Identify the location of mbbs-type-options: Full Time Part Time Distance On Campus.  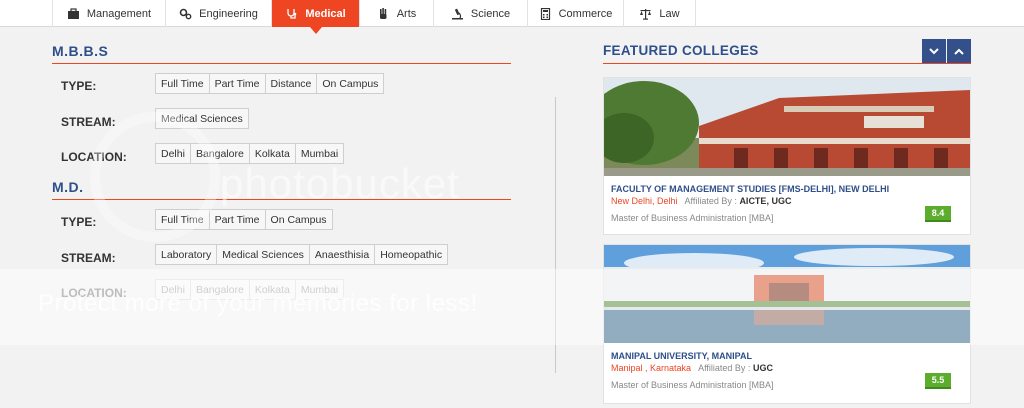
(270, 83).